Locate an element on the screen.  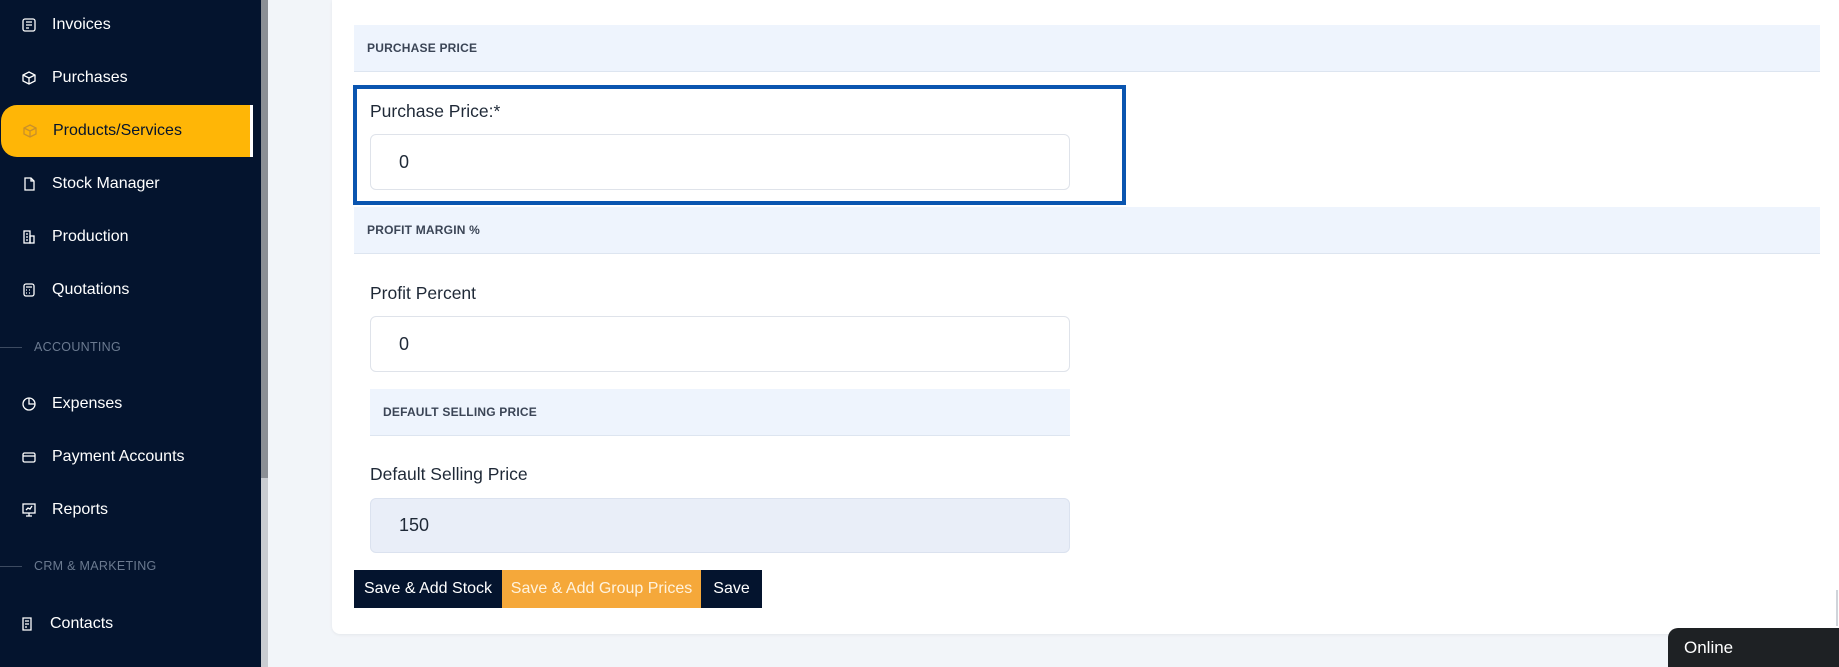
section-label-accounting: ACCOUNTING is located at coordinates (60, 347).